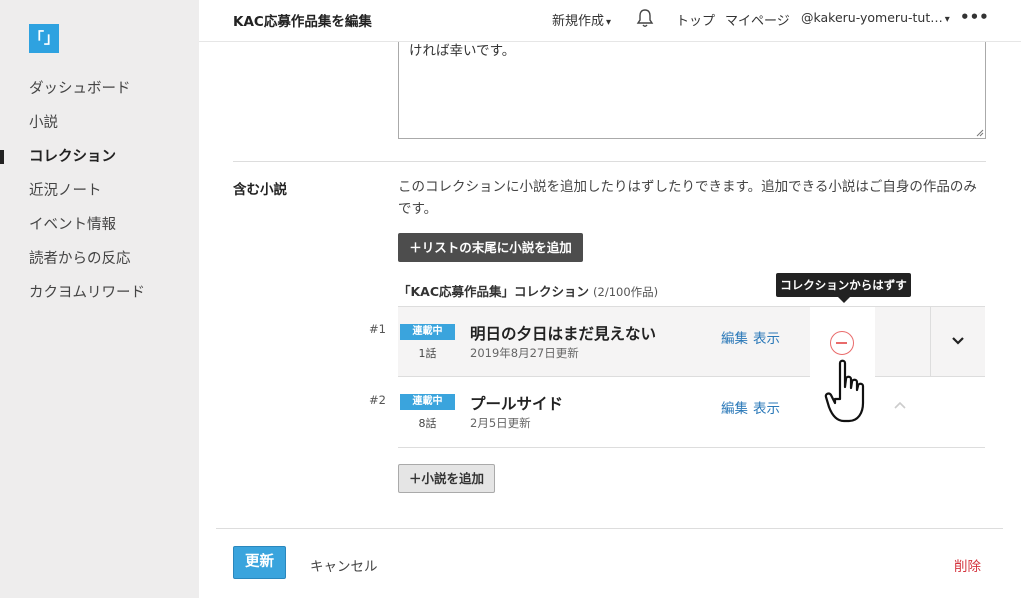 The width and height of the screenshot is (1021, 598). What do you see at coordinates (974, 17) in the screenshot?
I see `more-menu-icon: •••` at bounding box center [974, 17].